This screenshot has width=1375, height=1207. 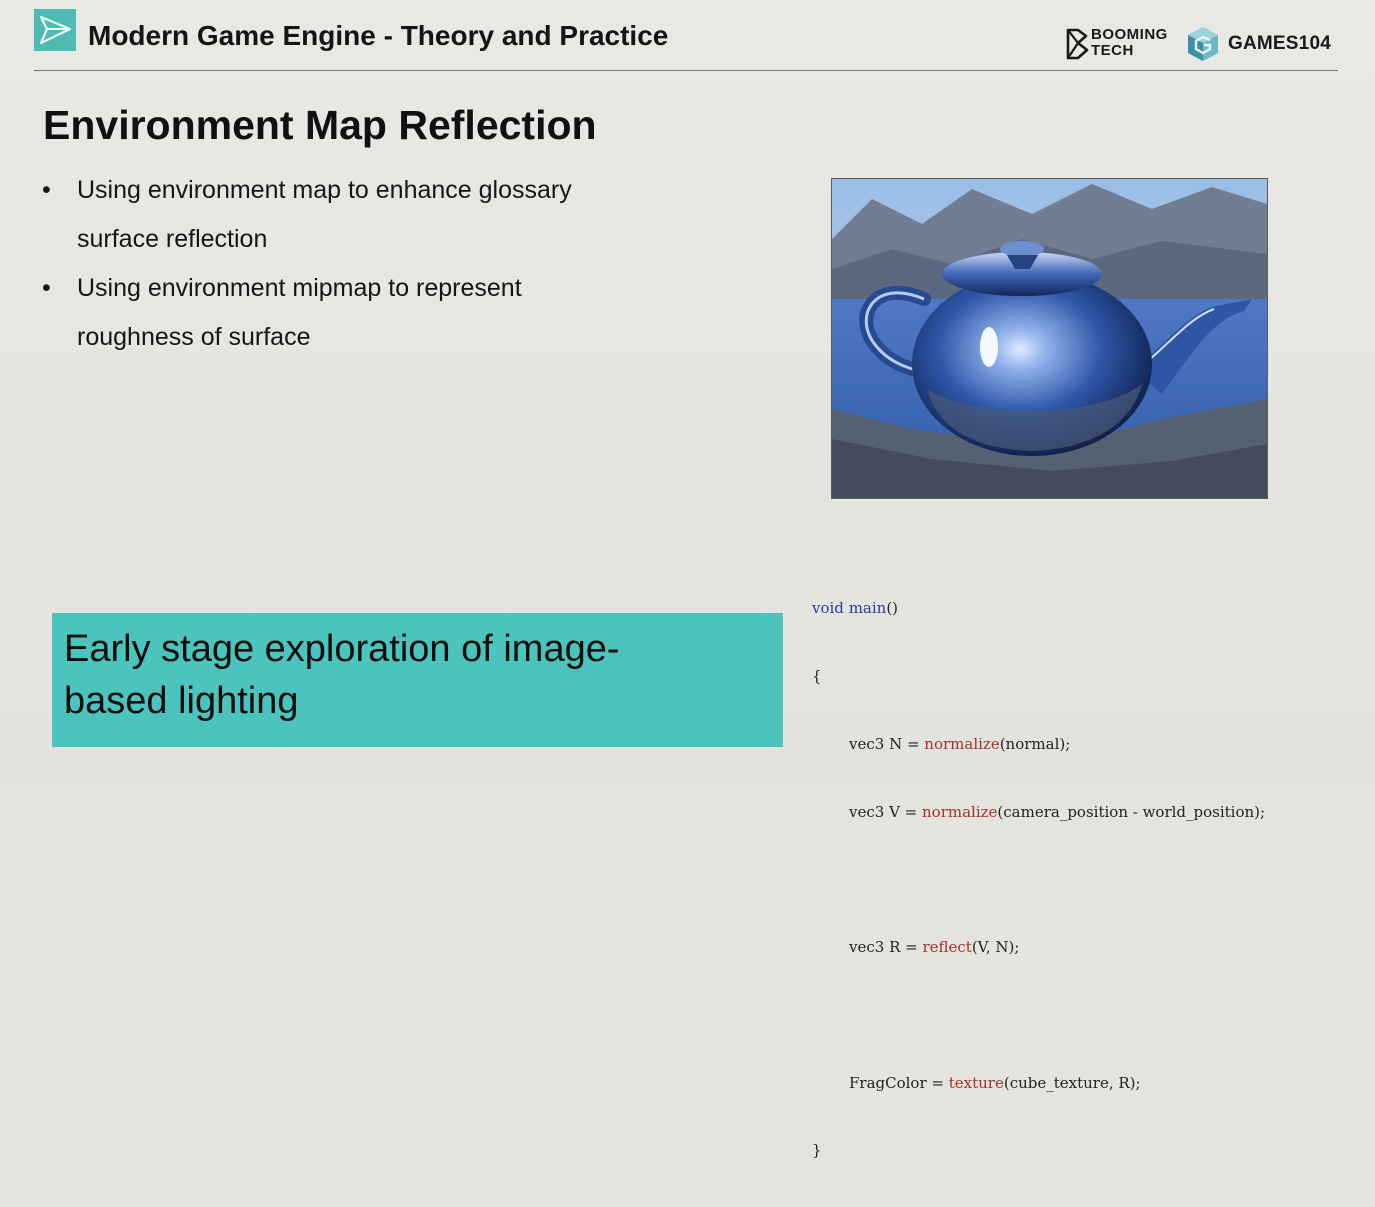 What do you see at coordinates (55, 30) in the screenshot?
I see `paper-plane-icon` at bounding box center [55, 30].